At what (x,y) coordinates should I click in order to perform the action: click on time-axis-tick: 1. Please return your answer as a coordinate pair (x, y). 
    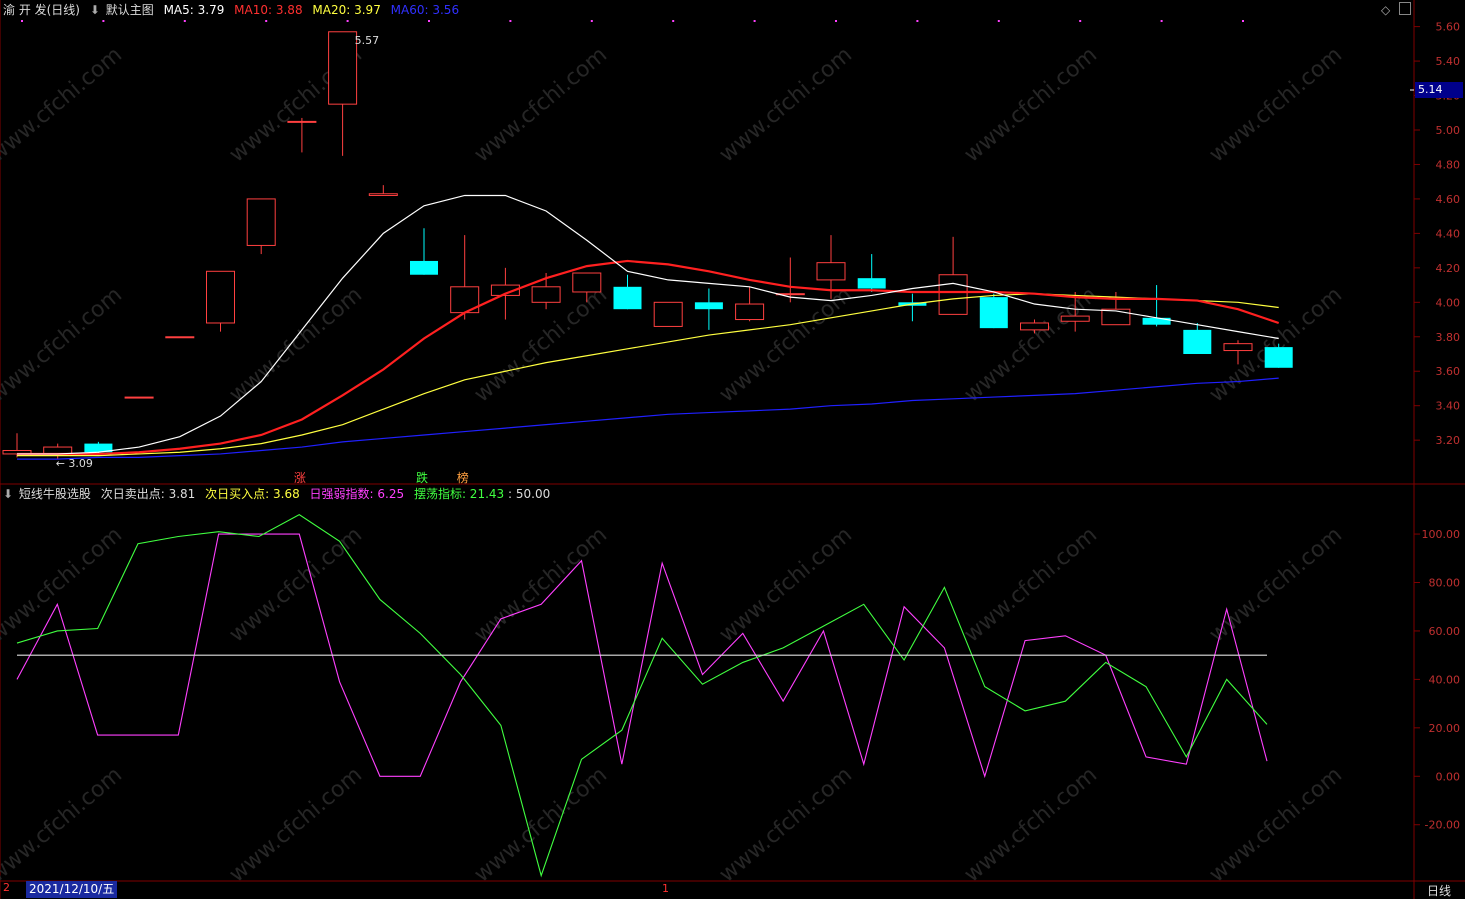
    Looking at the image, I should click on (665, 888).